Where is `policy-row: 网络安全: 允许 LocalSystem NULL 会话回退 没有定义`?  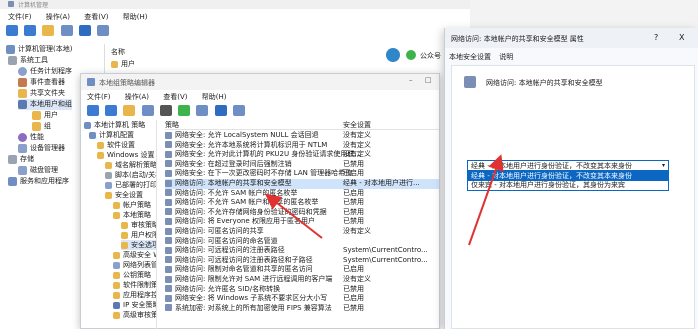 policy-row: 网络安全: 允许 LocalSystem NULL 会话回退 没有定义 is located at coordinates (302, 136).